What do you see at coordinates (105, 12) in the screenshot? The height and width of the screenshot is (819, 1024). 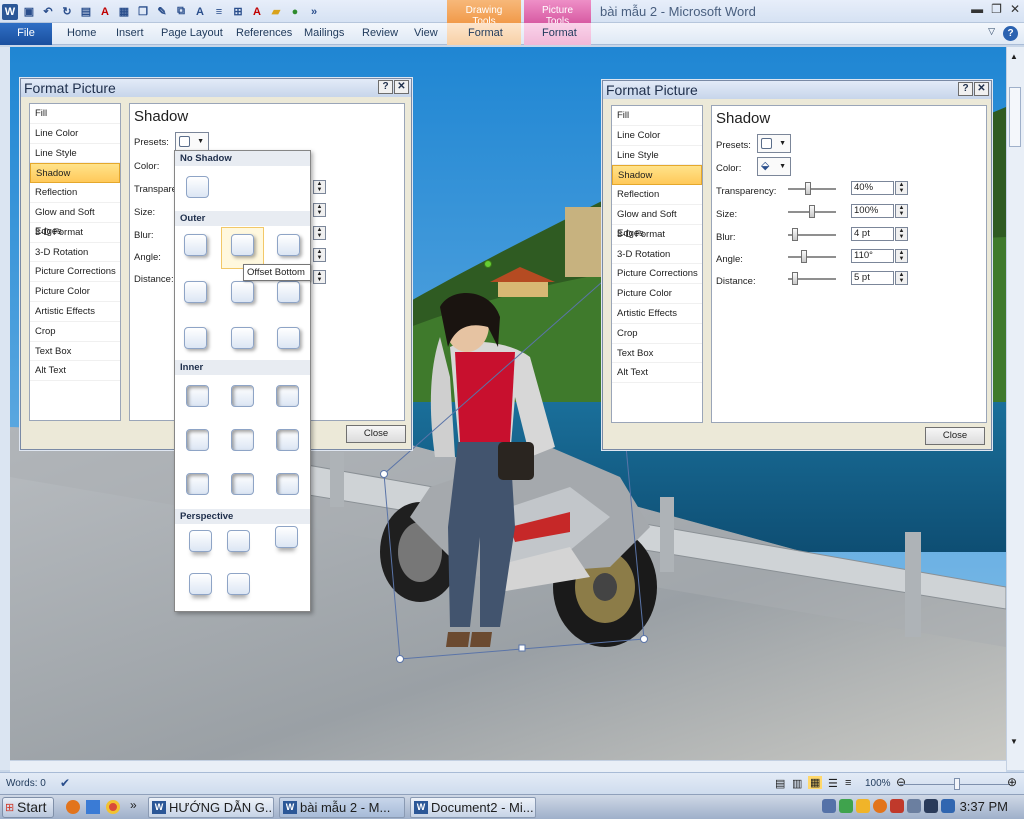 I see `font-color-icon: A` at bounding box center [105, 12].